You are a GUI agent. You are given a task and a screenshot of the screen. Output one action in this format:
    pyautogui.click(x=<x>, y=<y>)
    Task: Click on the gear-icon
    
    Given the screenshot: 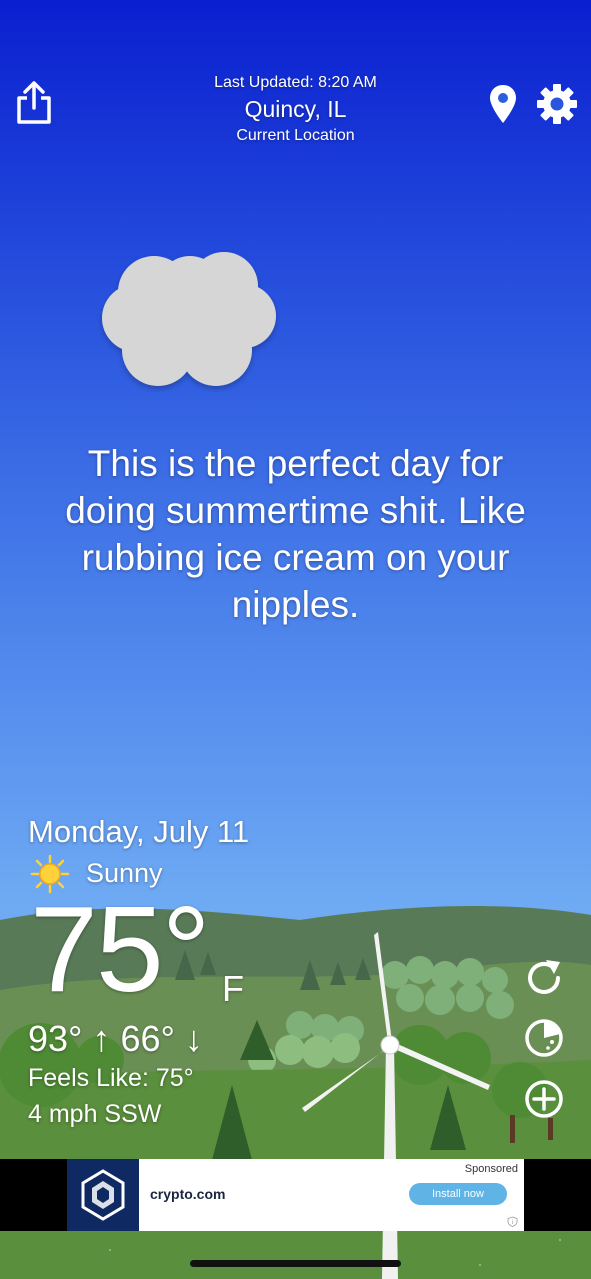 What is the action you would take?
    pyautogui.click(x=557, y=104)
    